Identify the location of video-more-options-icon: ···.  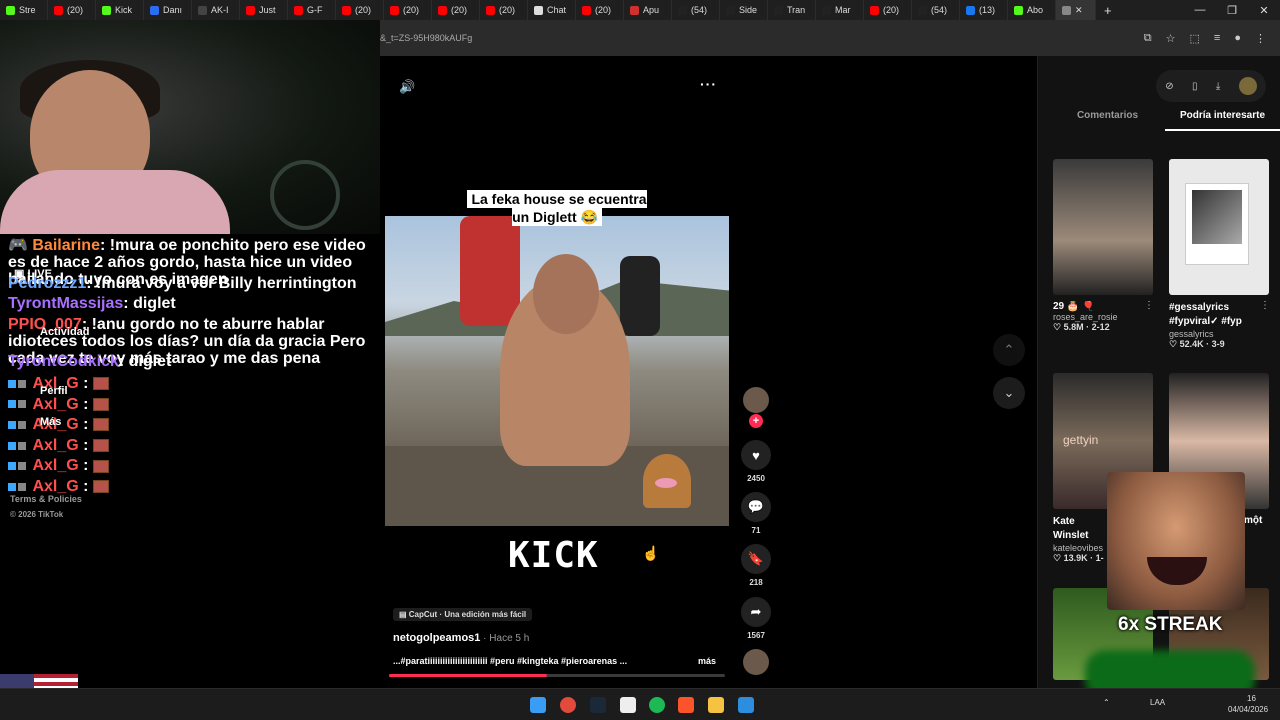
(708, 84).